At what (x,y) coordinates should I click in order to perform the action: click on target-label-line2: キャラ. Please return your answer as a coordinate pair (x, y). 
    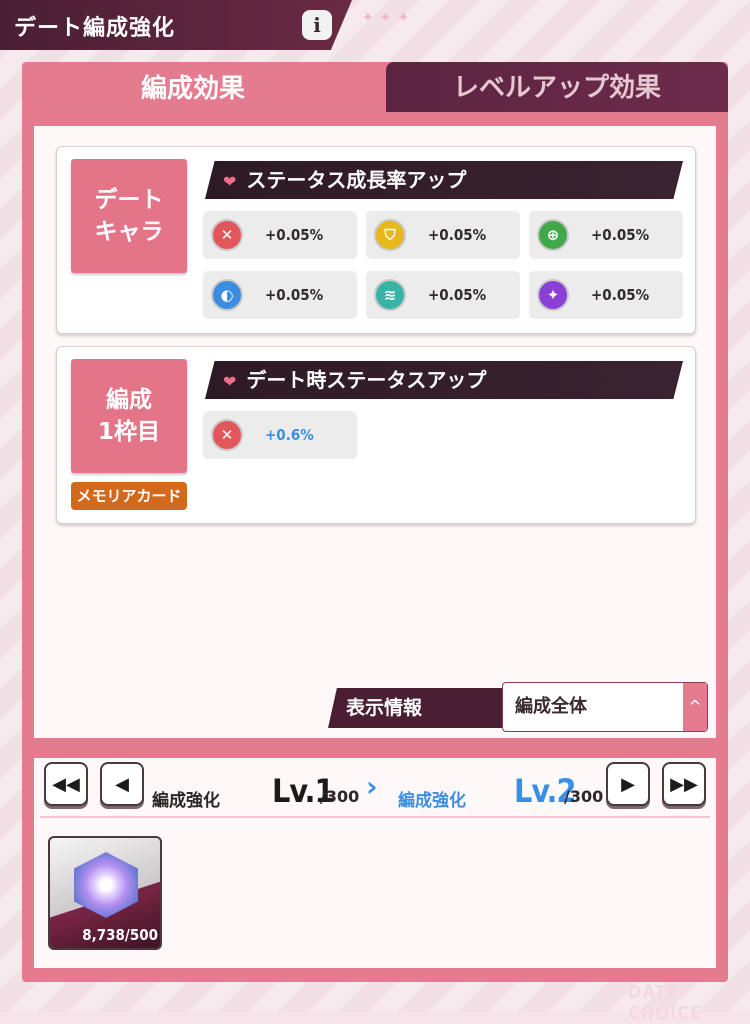
    Looking at the image, I should click on (129, 232).